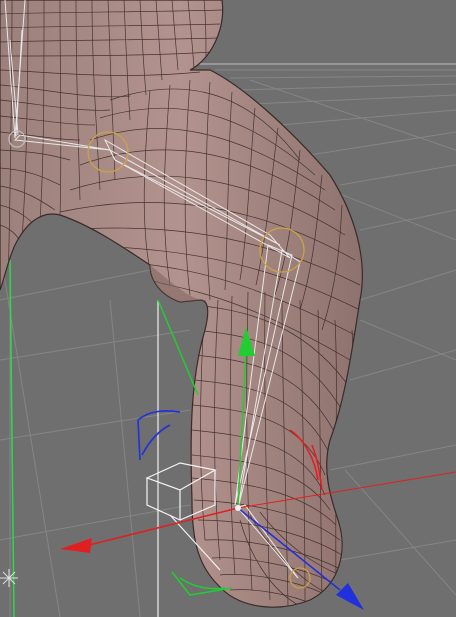 The image size is (456, 617). I want to click on rotation-arc-z, so click(159, 435).